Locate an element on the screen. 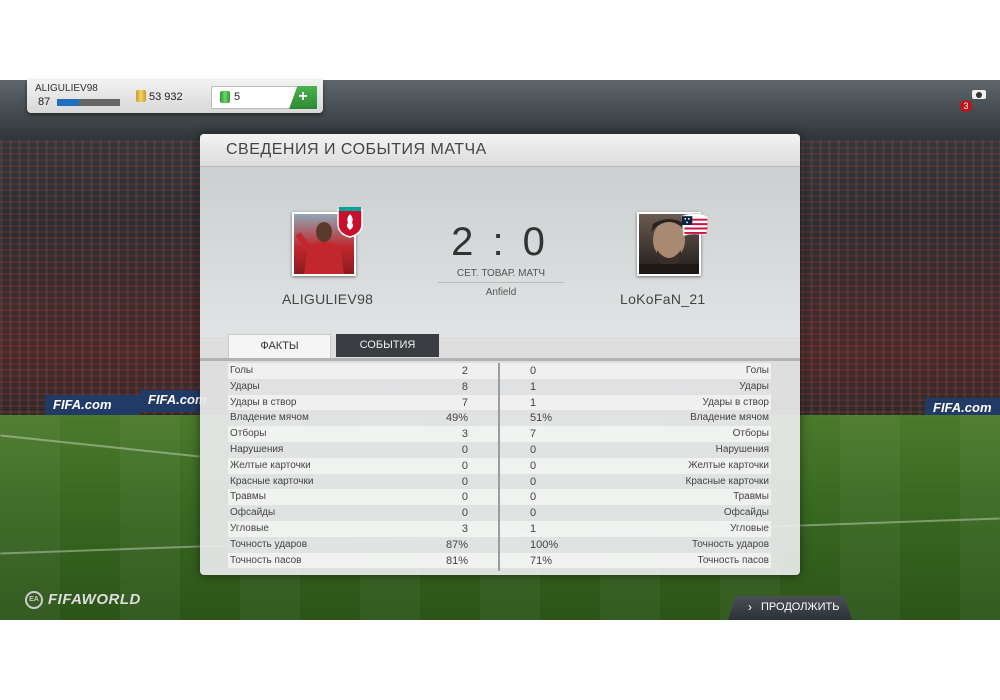  player-status-bar: ALIGULIEV98 87 53 932 5 + is located at coordinates (175, 96).